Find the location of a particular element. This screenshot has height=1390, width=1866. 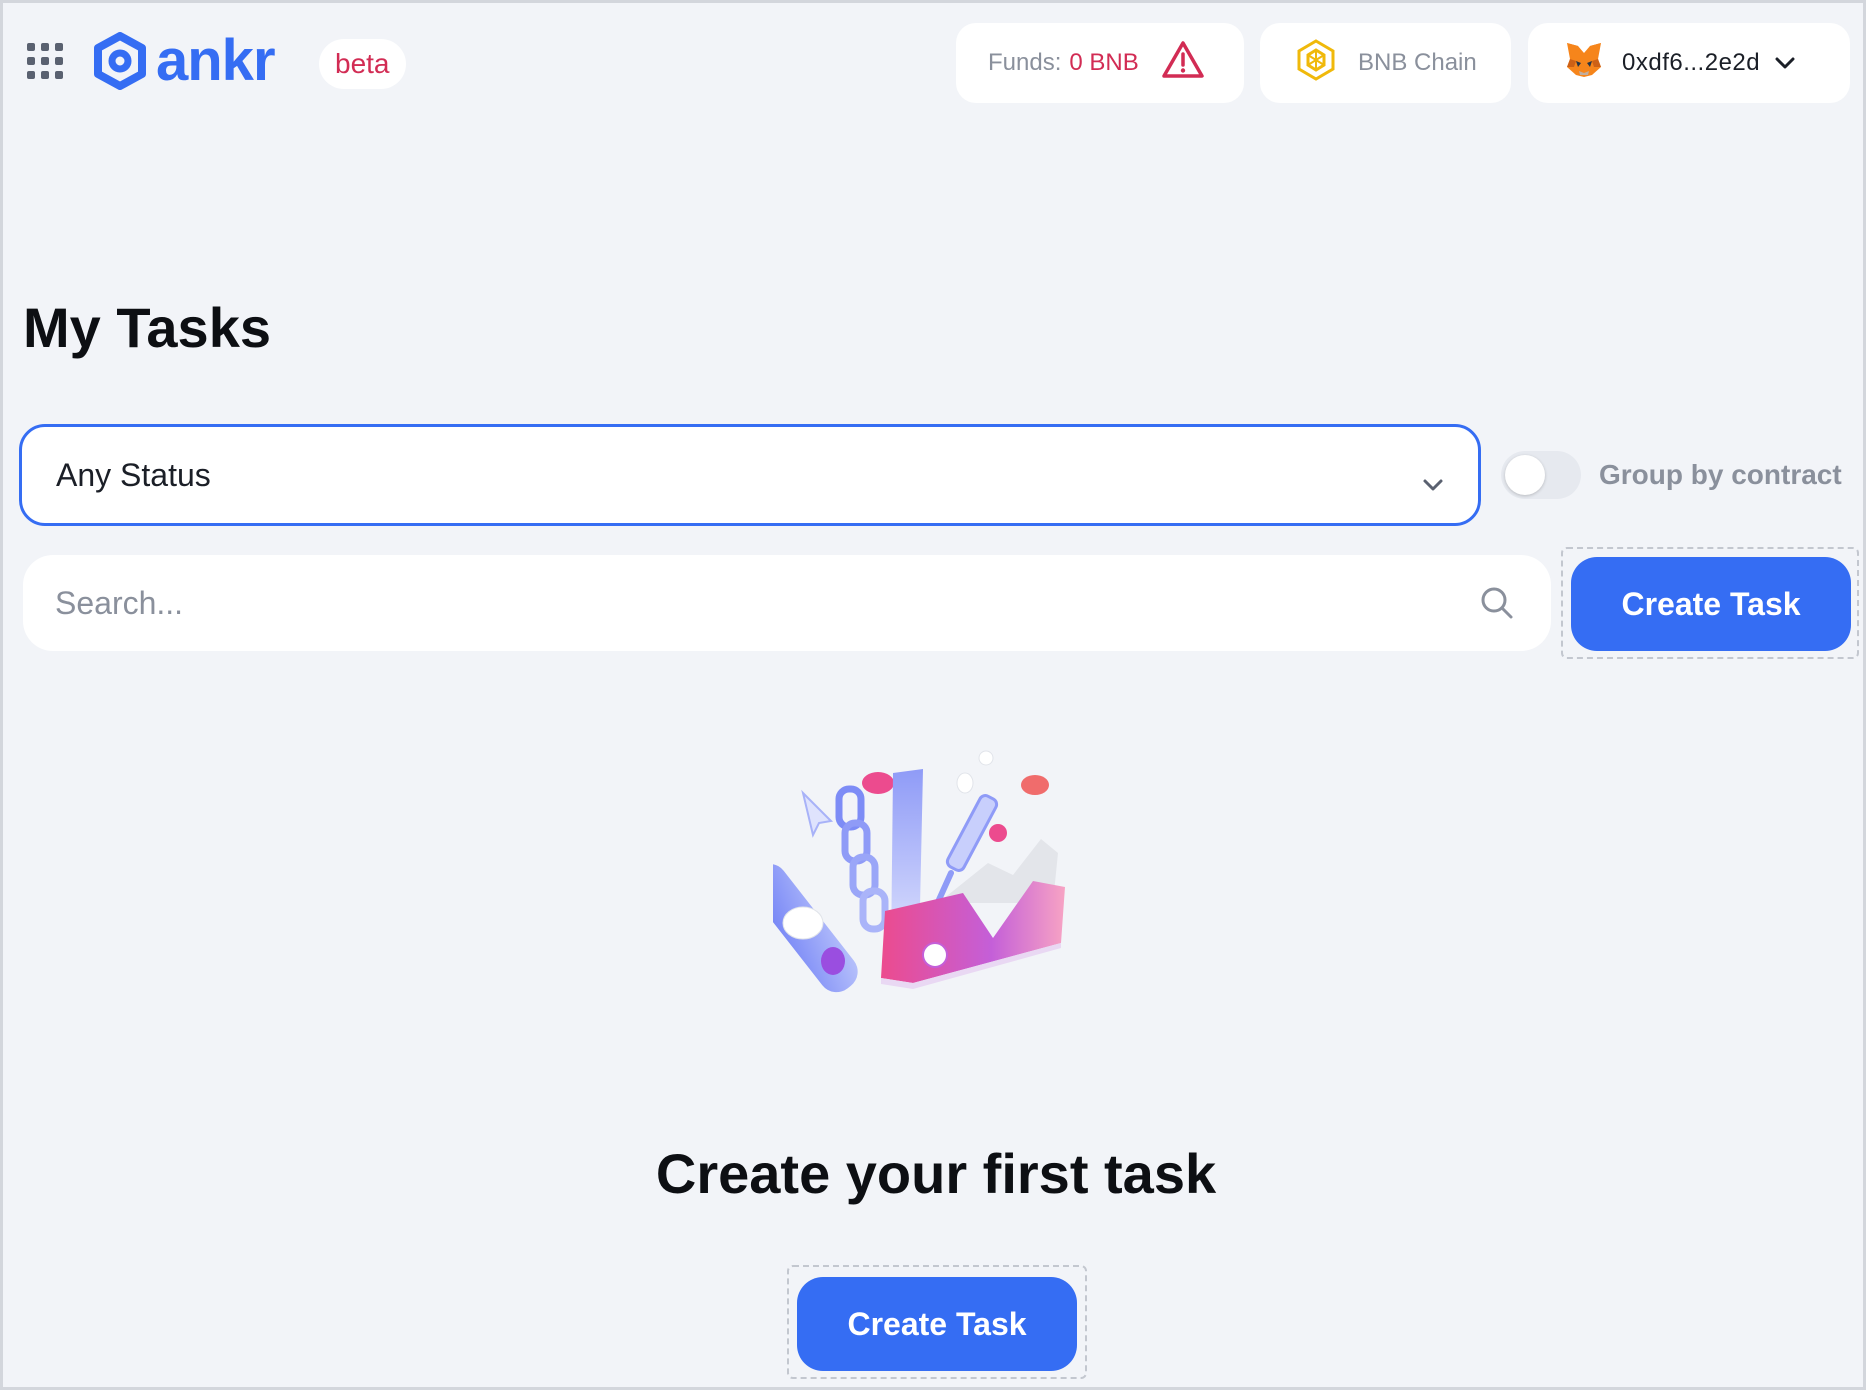

group-by-contract-label: Group by contract is located at coordinates (1720, 474).